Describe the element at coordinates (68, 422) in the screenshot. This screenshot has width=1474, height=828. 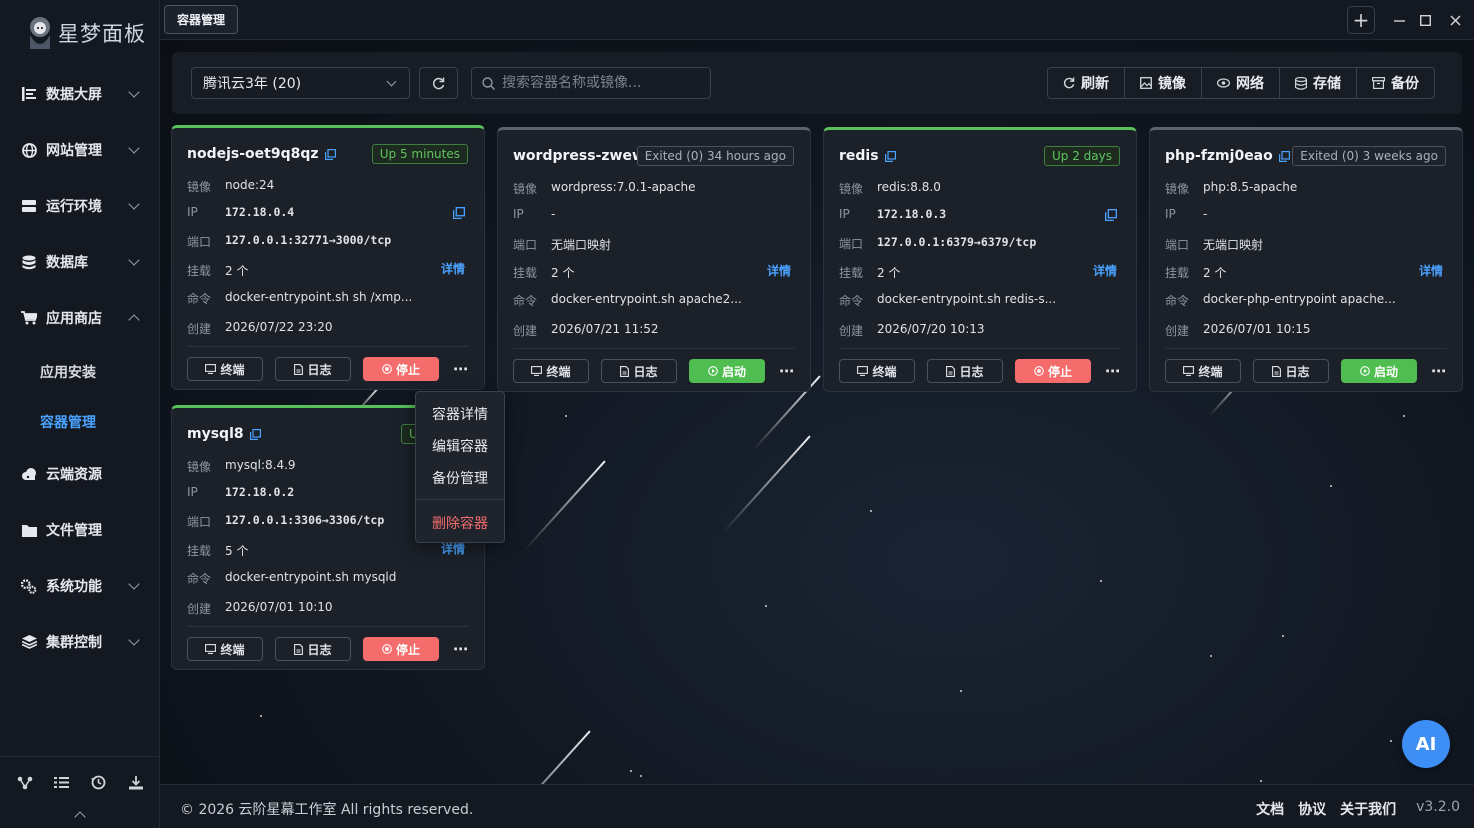
I see `sidebar-subitem-container-management: 容器管理` at that location.